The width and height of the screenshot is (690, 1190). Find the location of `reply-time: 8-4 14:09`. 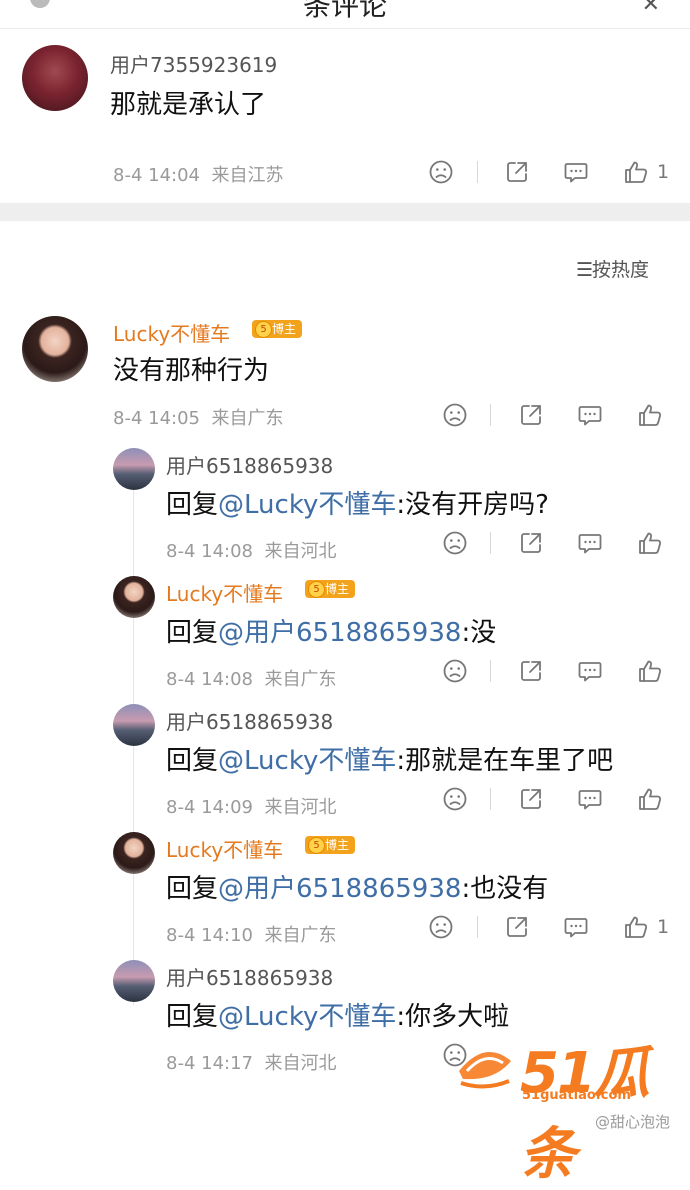

reply-time: 8-4 14:09 is located at coordinates (209, 807).